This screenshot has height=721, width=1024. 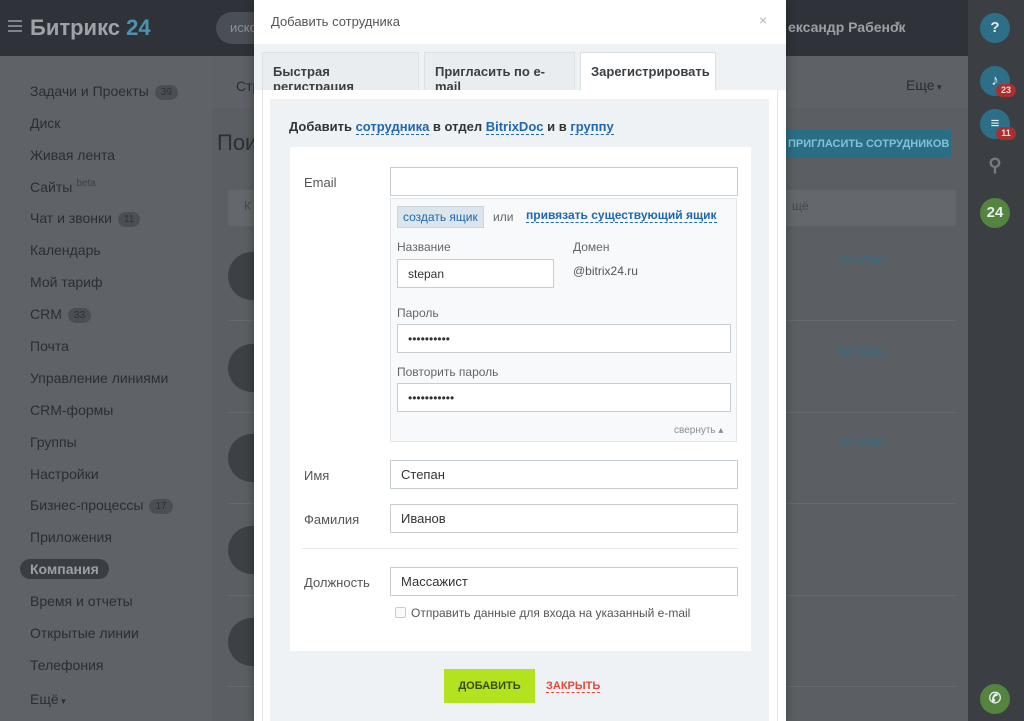 What do you see at coordinates (72, 155) in the screenshot?
I see `sidebar-item-feed: Живая лента` at bounding box center [72, 155].